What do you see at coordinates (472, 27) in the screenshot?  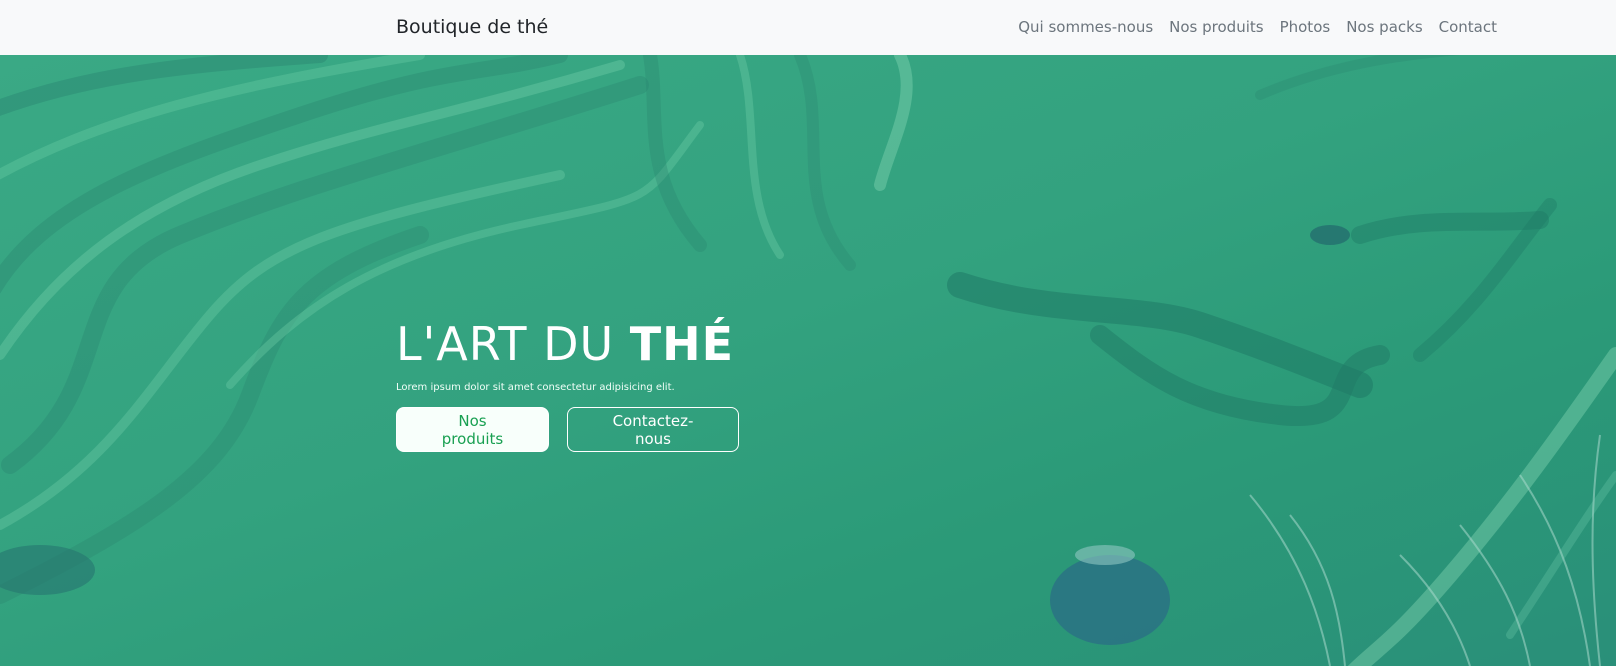 I see `brand-link: Boutique de thé` at bounding box center [472, 27].